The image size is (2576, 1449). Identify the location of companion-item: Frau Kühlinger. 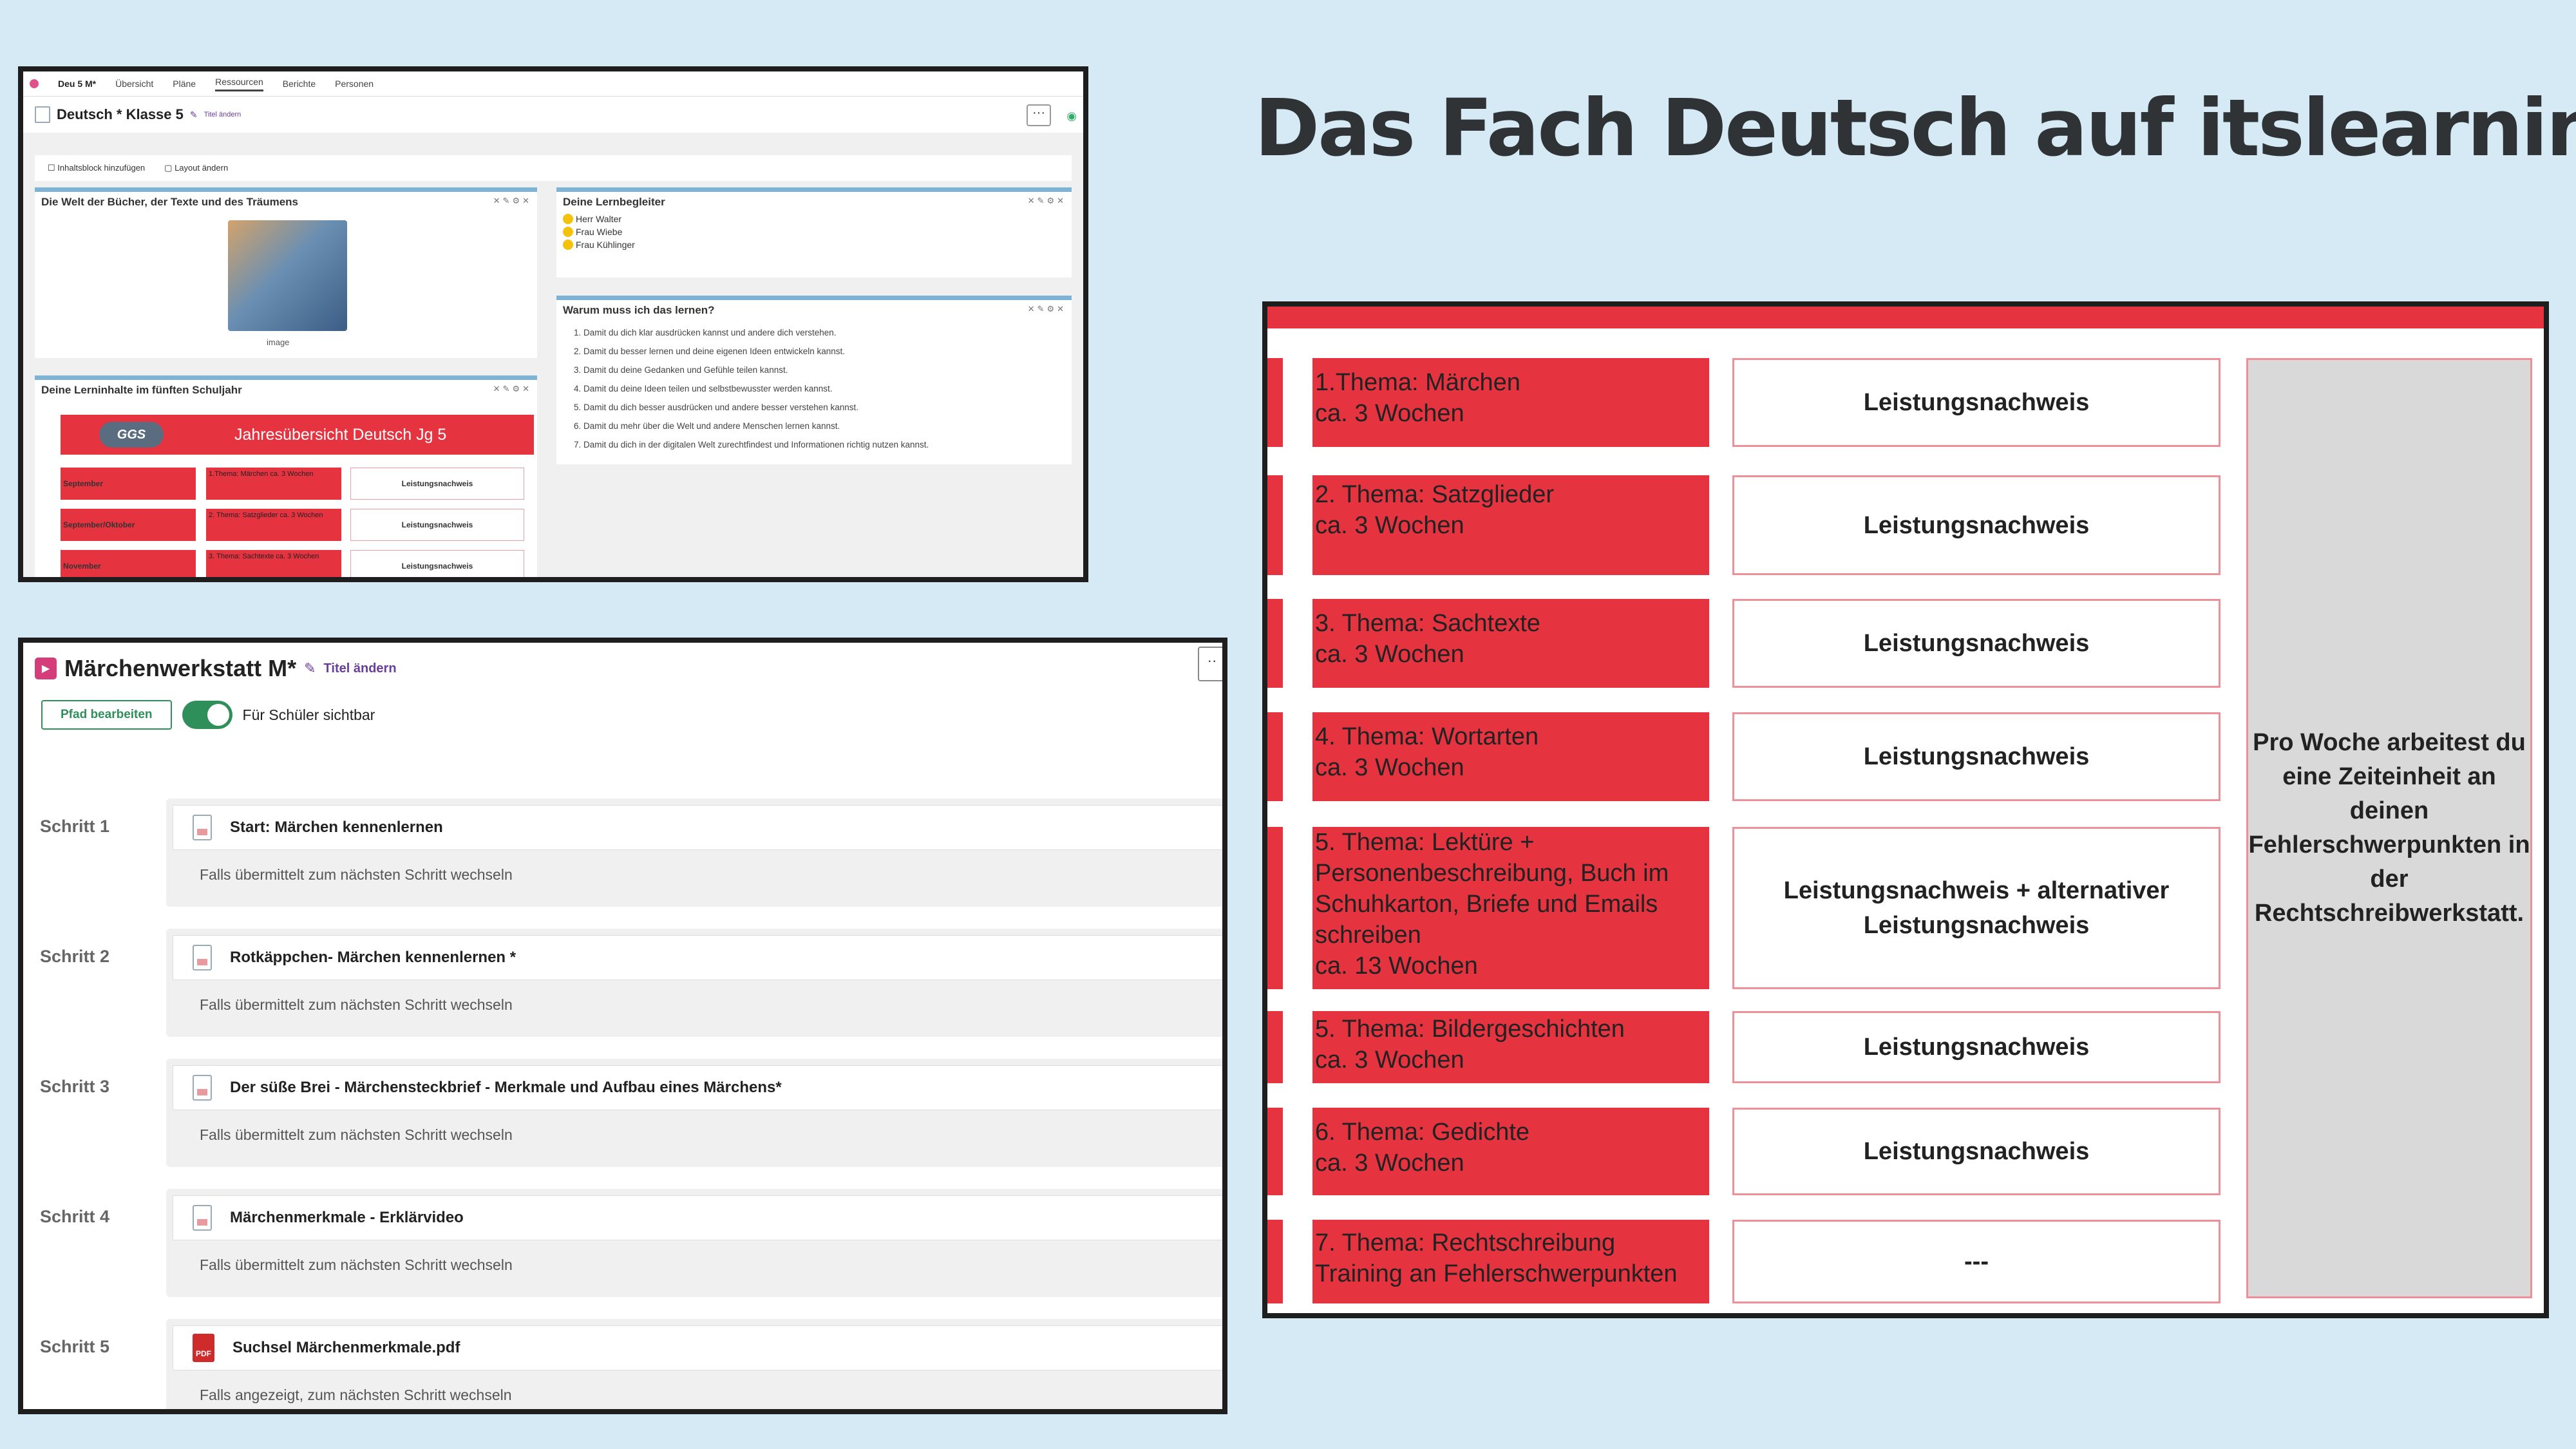
(814, 245).